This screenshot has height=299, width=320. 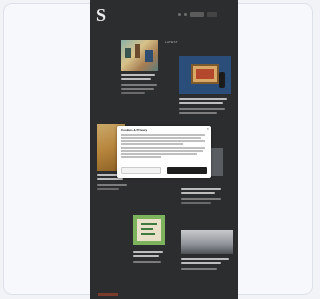 What do you see at coordinates (134, 130) in the screenshot?
I see `dialog-title: Cookies & Privacy` at bounding box center [134, 130].